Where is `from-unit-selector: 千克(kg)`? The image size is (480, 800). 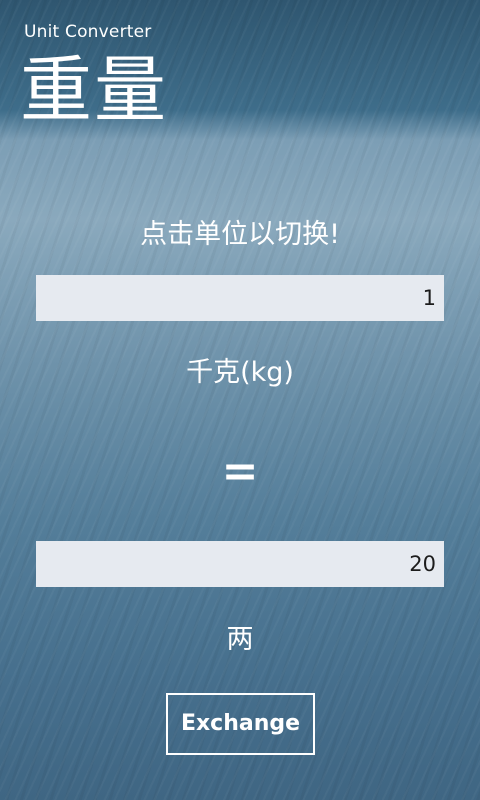 from-unit-selector: 千克(kg) is located at coordinates (240, 369).